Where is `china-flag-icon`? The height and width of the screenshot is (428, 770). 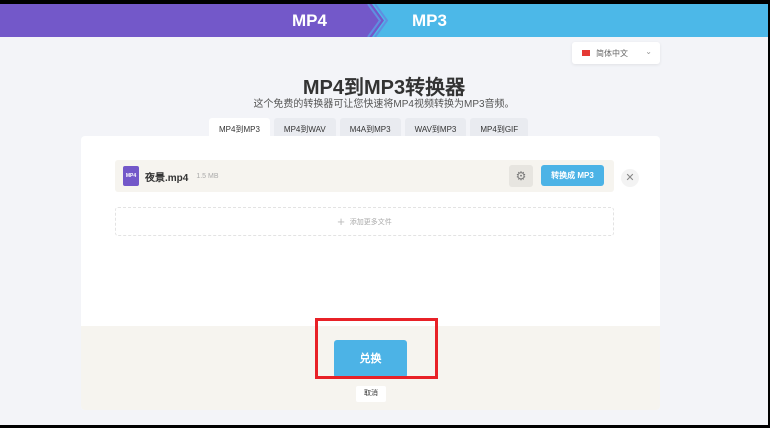 china-flag-icon is located at coordinates (586, 53).